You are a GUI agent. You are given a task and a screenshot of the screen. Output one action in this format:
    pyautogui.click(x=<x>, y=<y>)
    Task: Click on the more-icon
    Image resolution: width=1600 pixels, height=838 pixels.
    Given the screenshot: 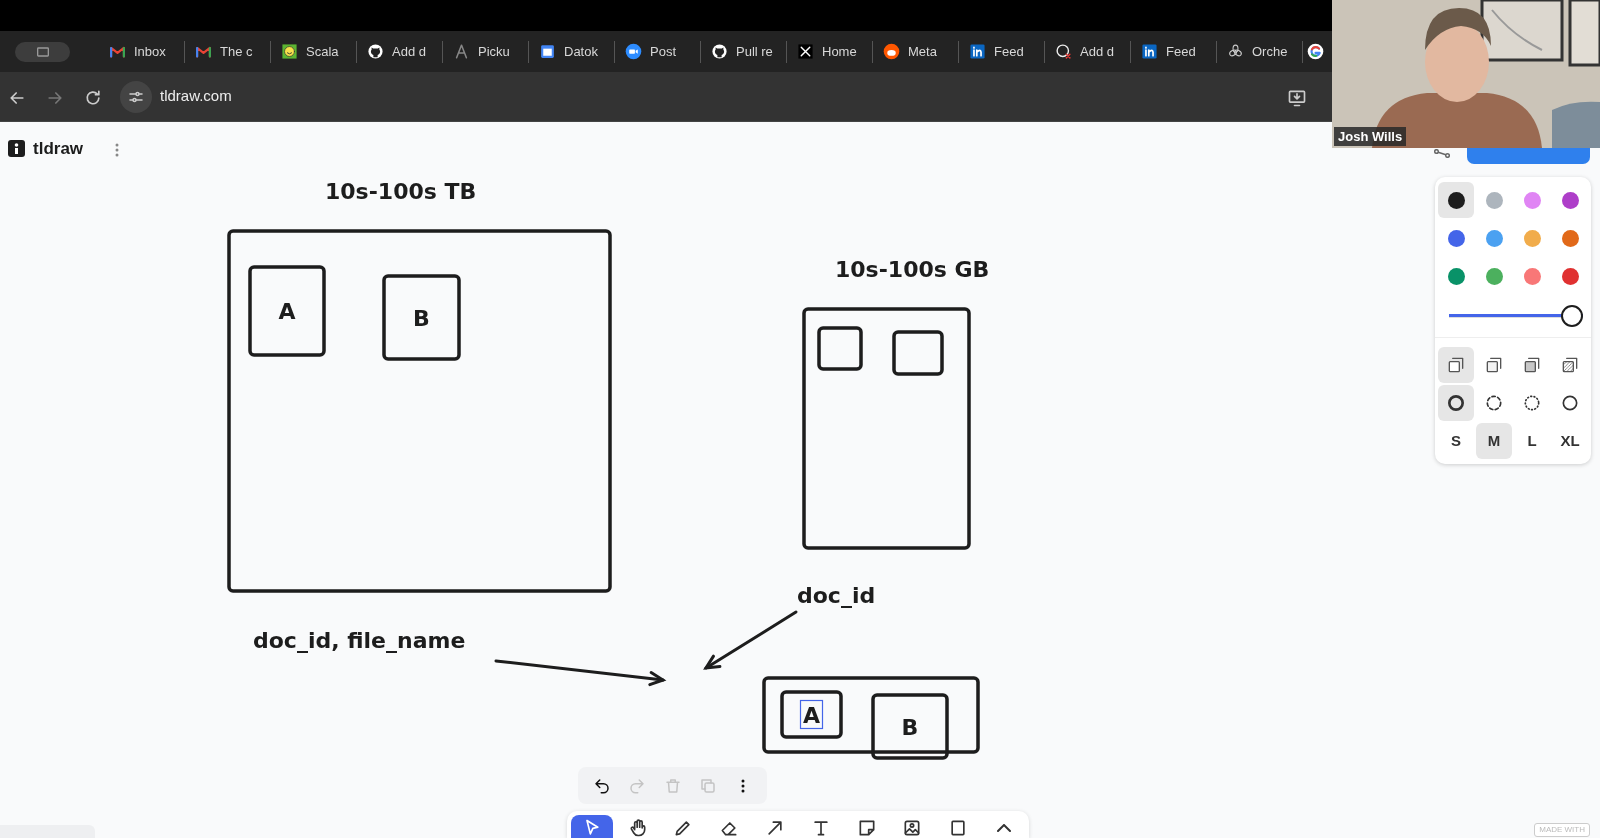 What is the action you would take?
    pyautogui.click(x=743, y=786)
    